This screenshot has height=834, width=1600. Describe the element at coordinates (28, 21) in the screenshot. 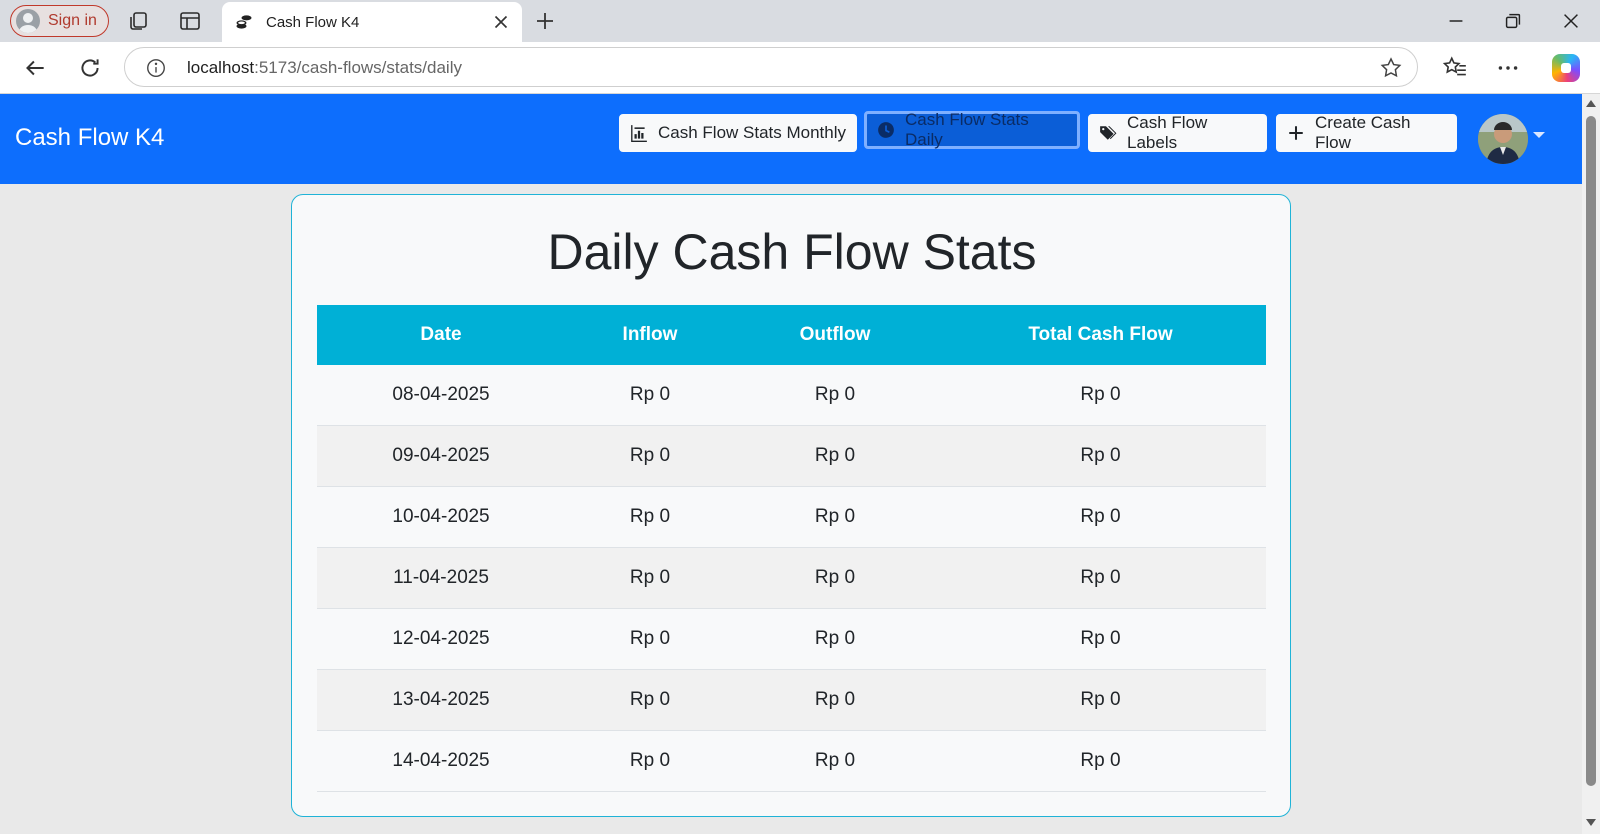

I see `profile-icon` at that location.